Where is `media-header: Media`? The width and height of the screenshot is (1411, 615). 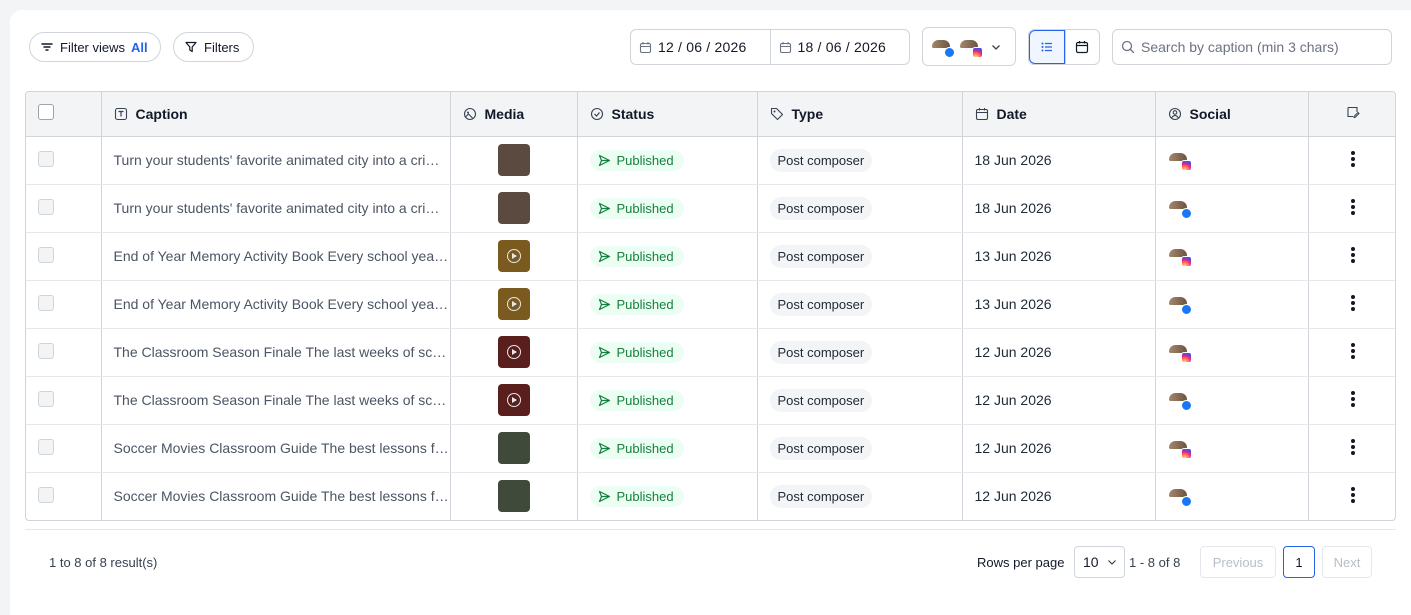 media-header: Media is located at coordinates (514, 114).